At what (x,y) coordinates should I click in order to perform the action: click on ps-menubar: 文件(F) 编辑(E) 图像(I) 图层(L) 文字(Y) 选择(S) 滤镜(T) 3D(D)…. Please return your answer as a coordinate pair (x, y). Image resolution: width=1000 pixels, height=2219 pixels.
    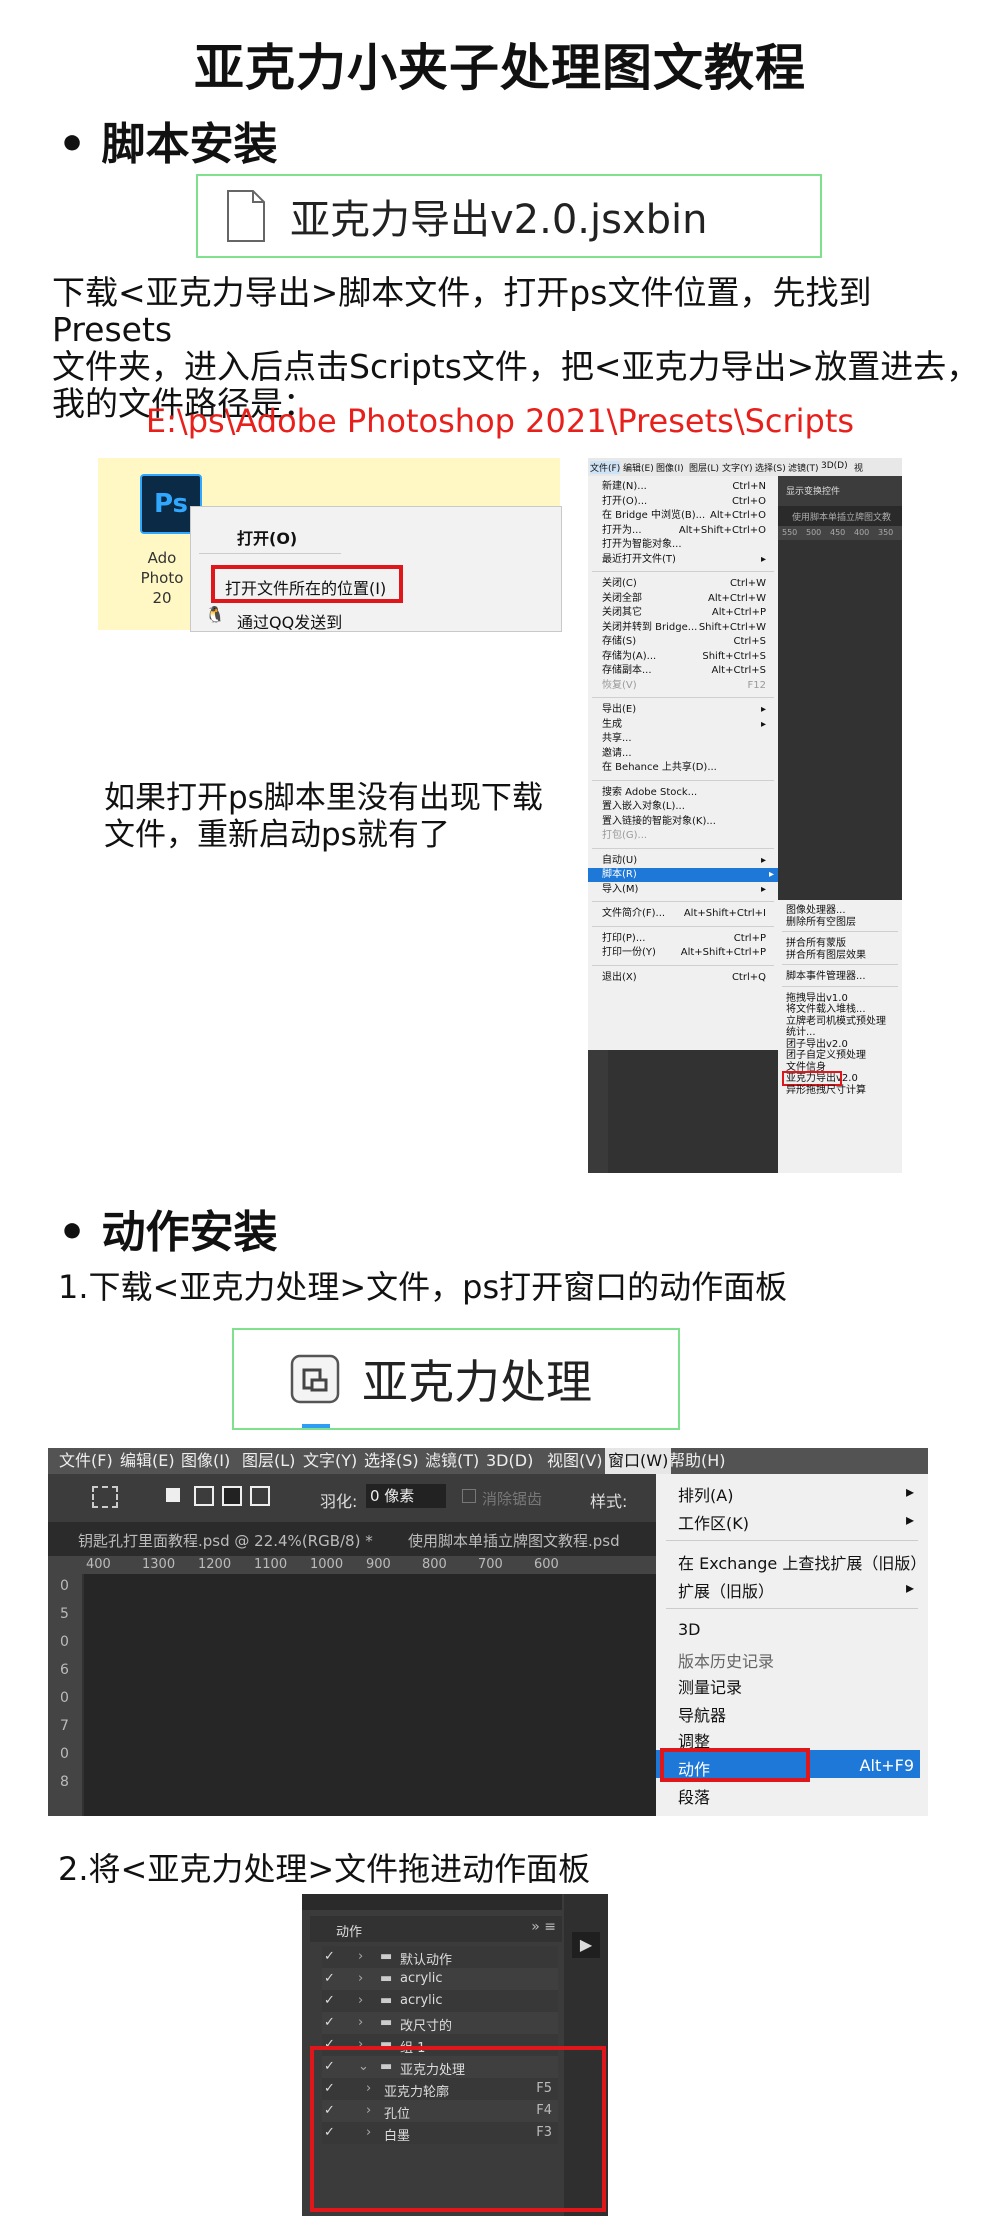
    Looking at the image, I should click on (745, 467).